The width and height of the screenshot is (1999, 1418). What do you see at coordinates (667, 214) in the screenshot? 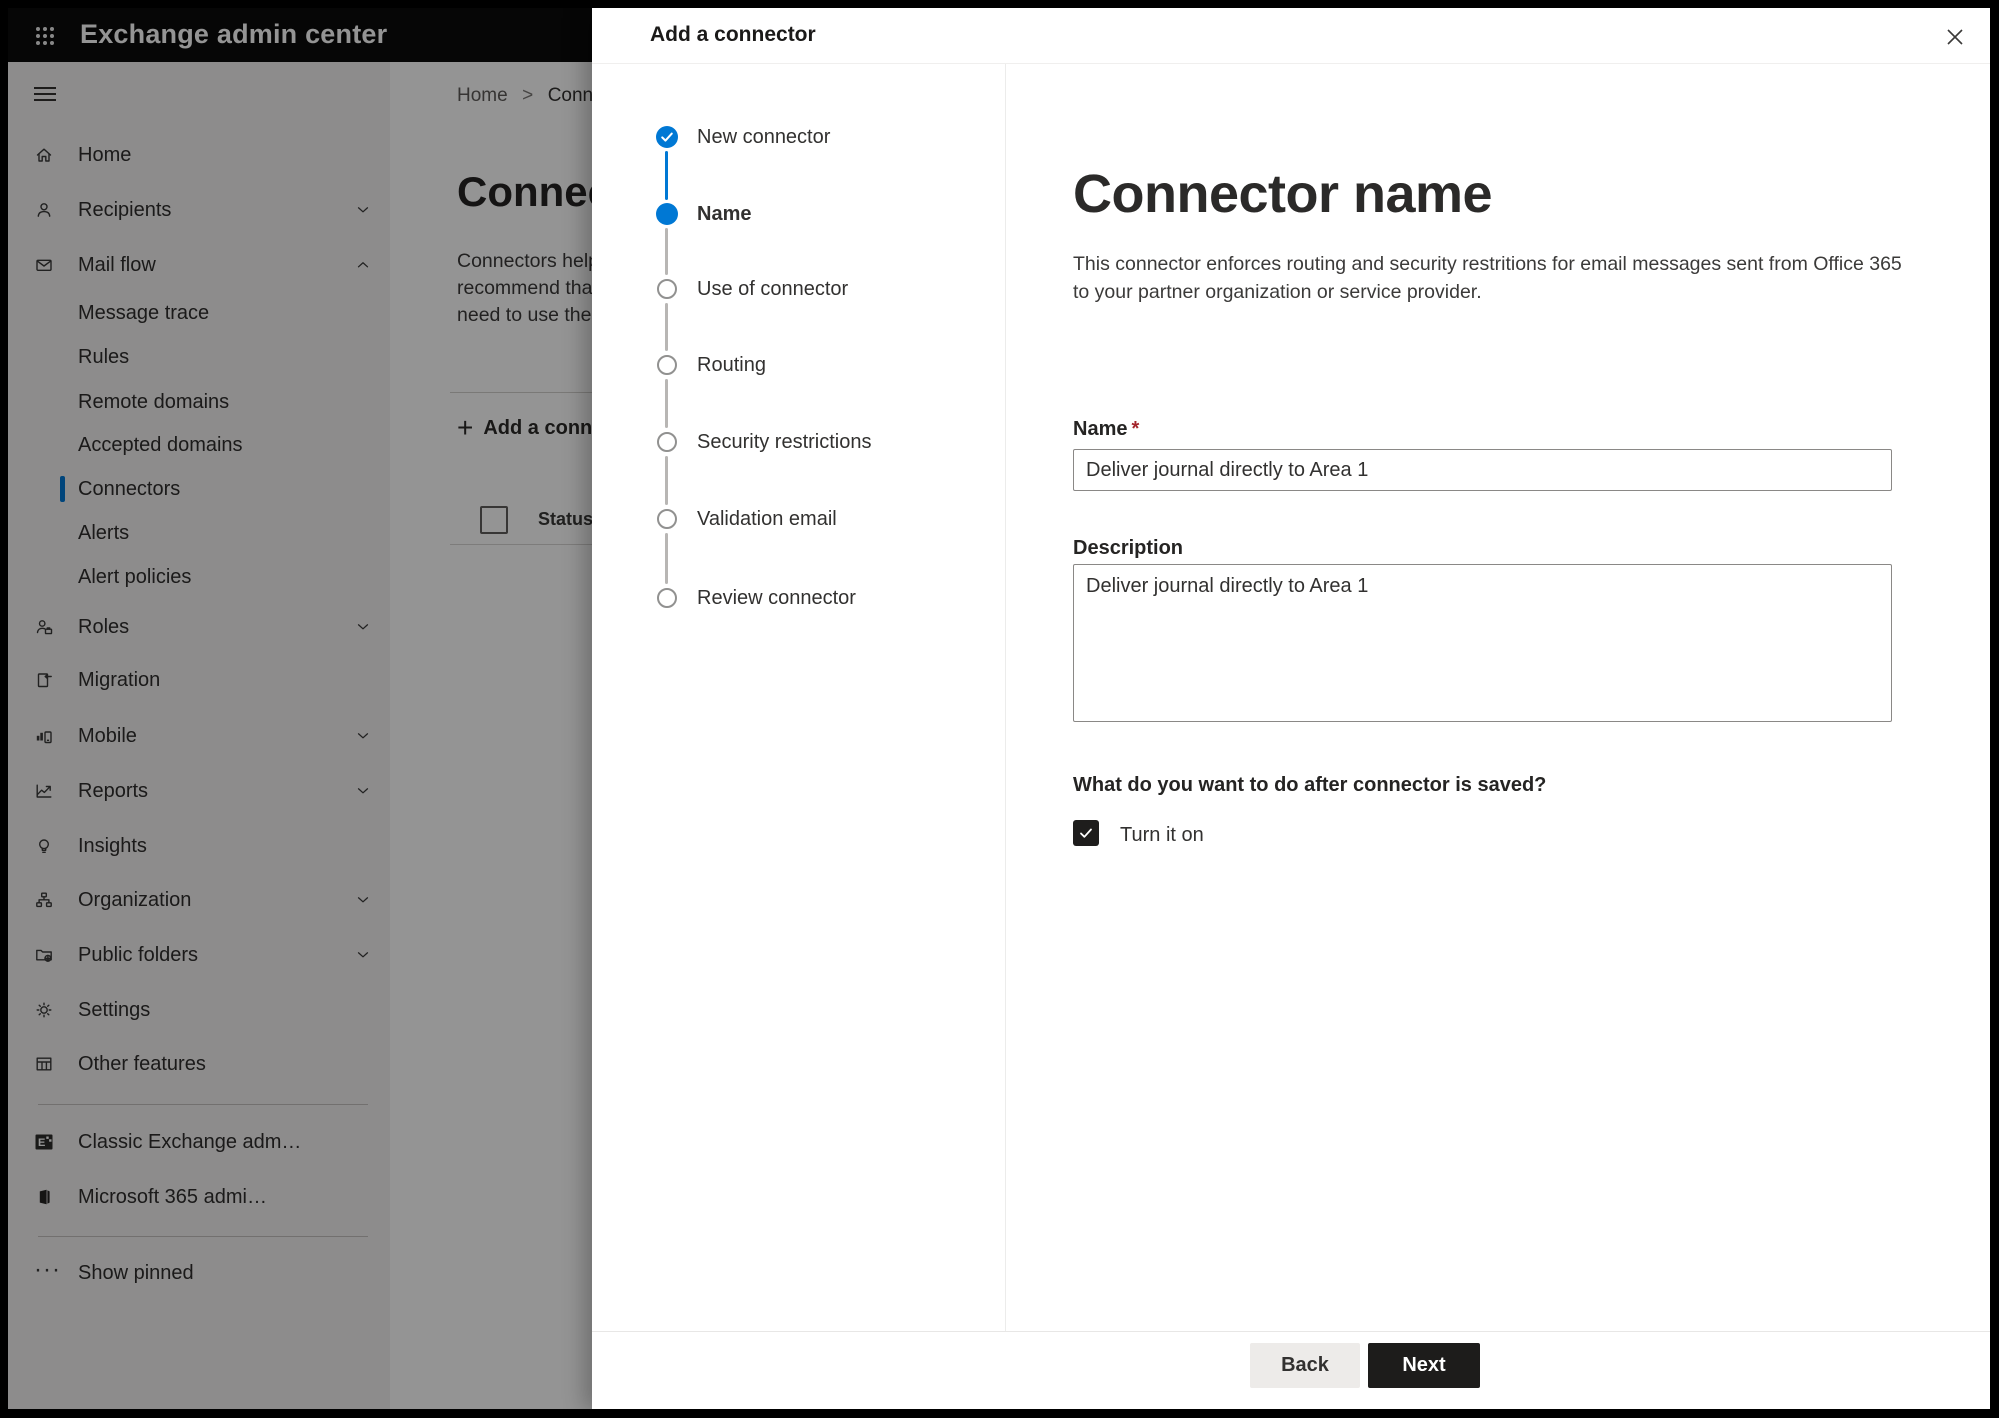
I see `step-current-icon` at bounding box center [667, 214].